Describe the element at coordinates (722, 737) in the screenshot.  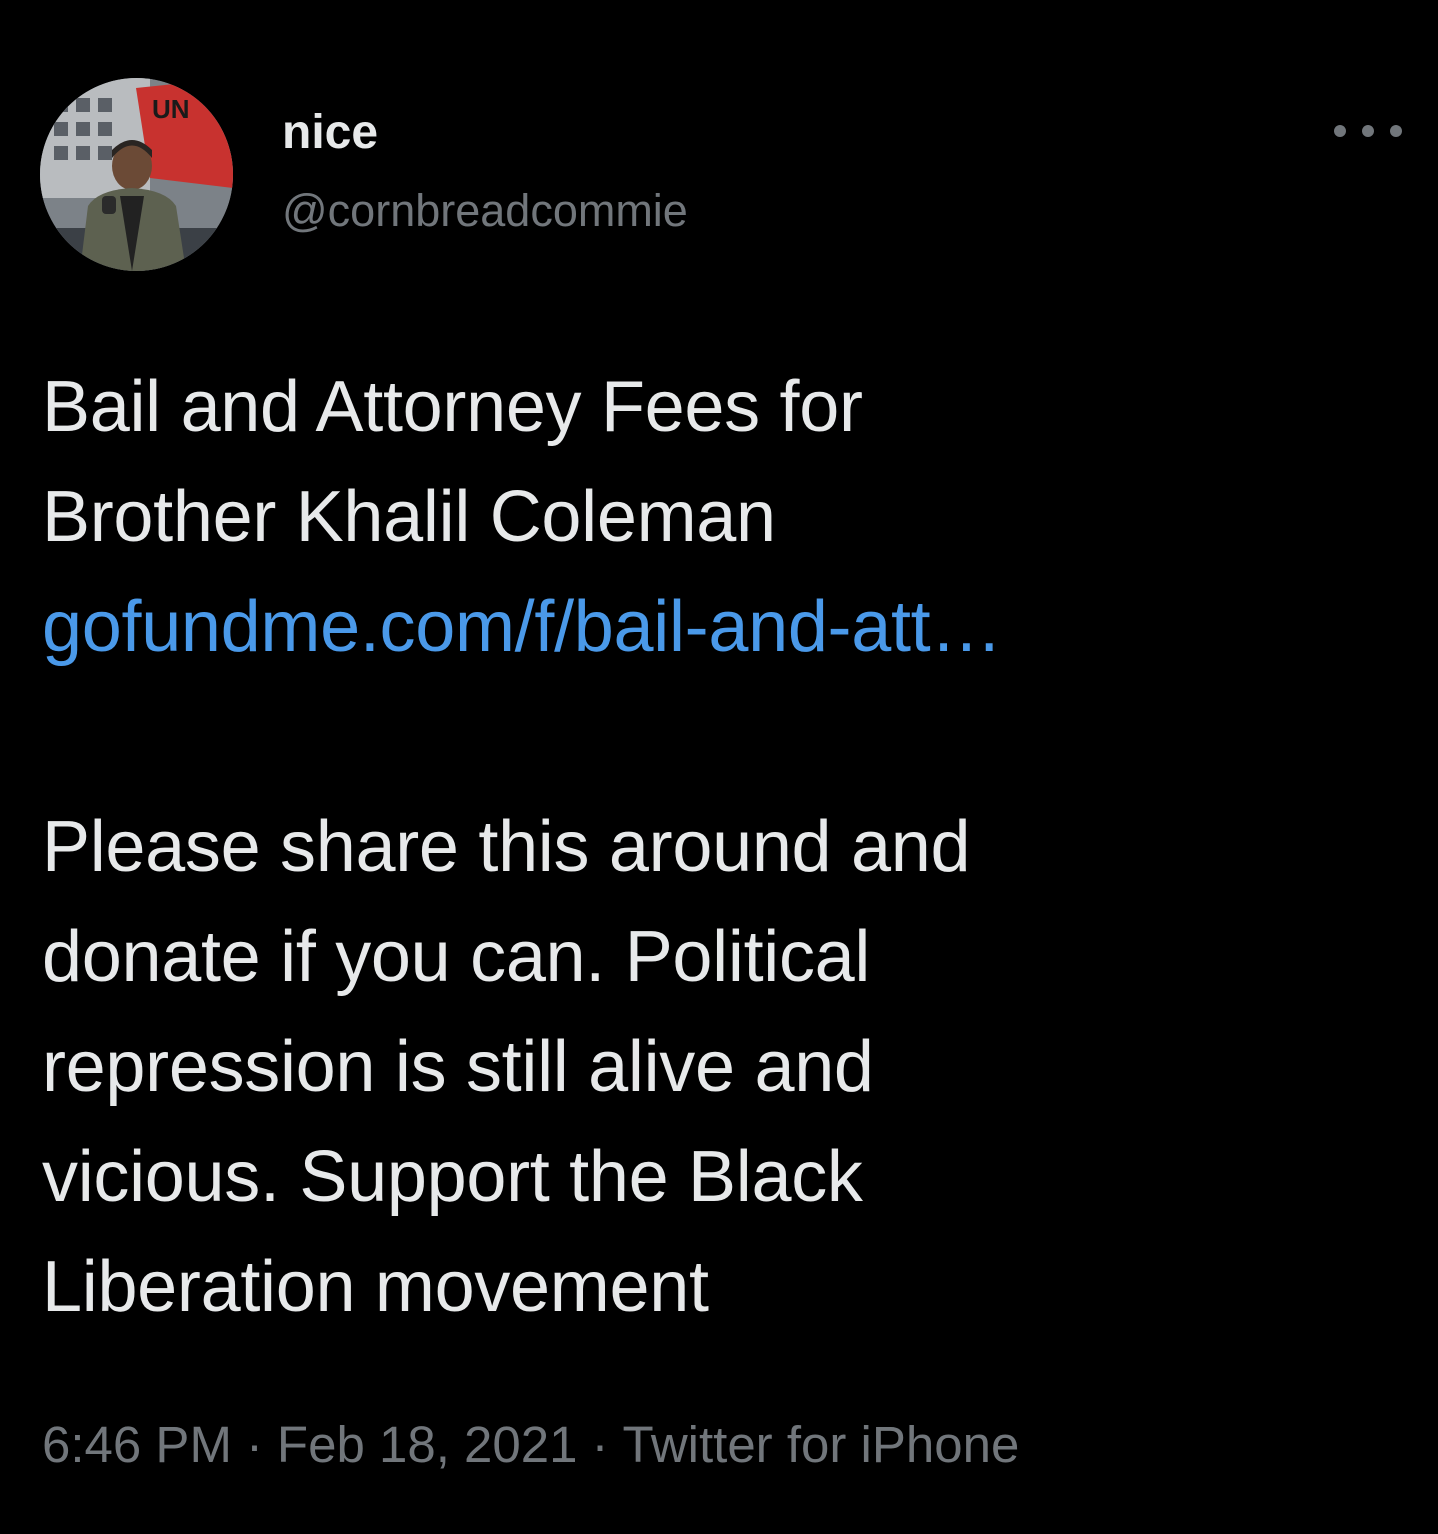
I see `line-break` at that location.